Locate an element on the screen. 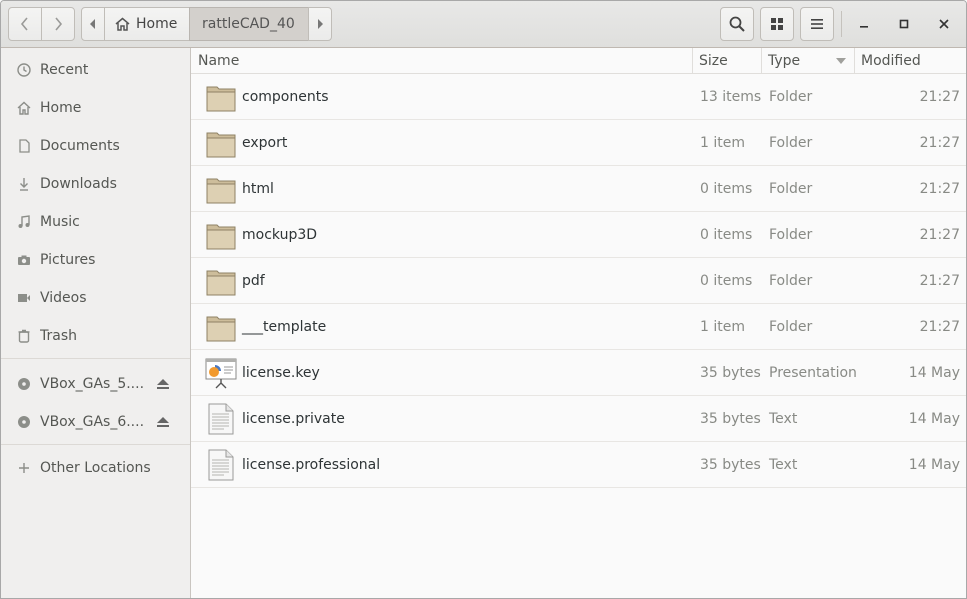 The width and height of the screenshot is (967, 599). column-header-row: Name Size Type Modified is located at coordinates (578, 61).